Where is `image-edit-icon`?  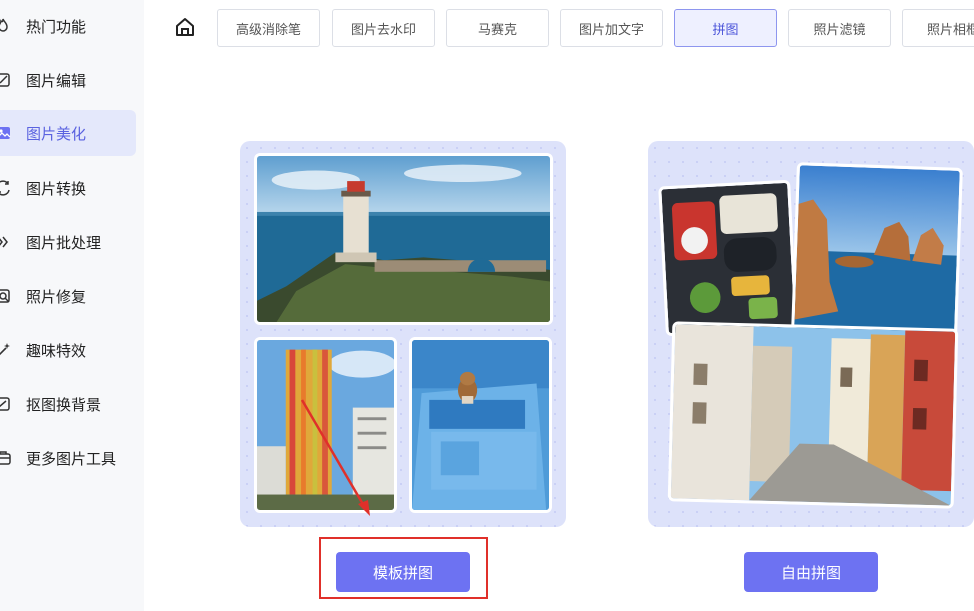
image-edit-icon is located at coordinates (6, 80).